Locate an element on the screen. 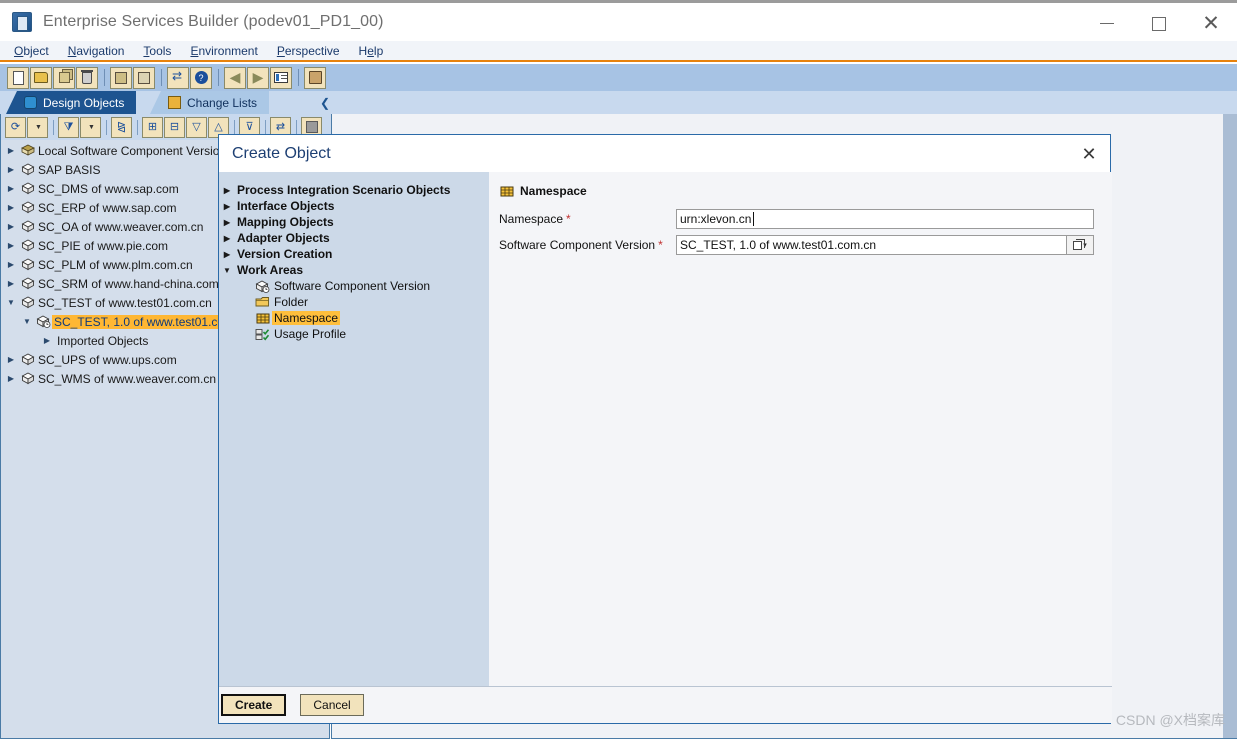 The width and height of the screenshot is (1237, 749). create-button: Create is located at coordinates (254, 705).